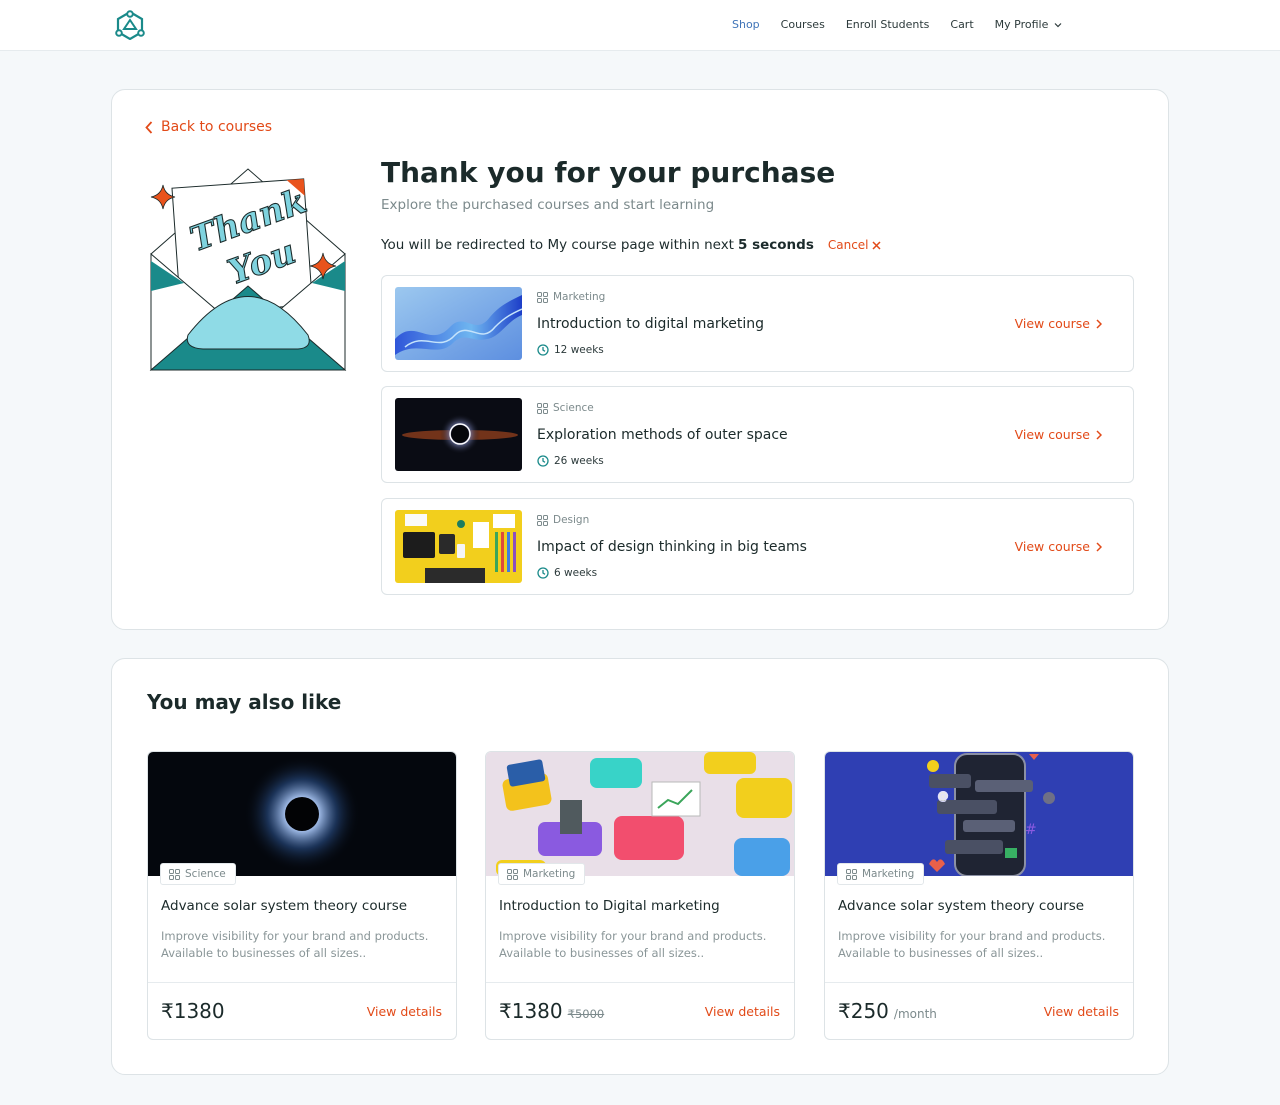 The image size is (1280, 1105). What do you see at coordinates (1021, 24) in the screenshot?
I see `nav-profile-label: My Profile` at bounding box center [1021, 24].